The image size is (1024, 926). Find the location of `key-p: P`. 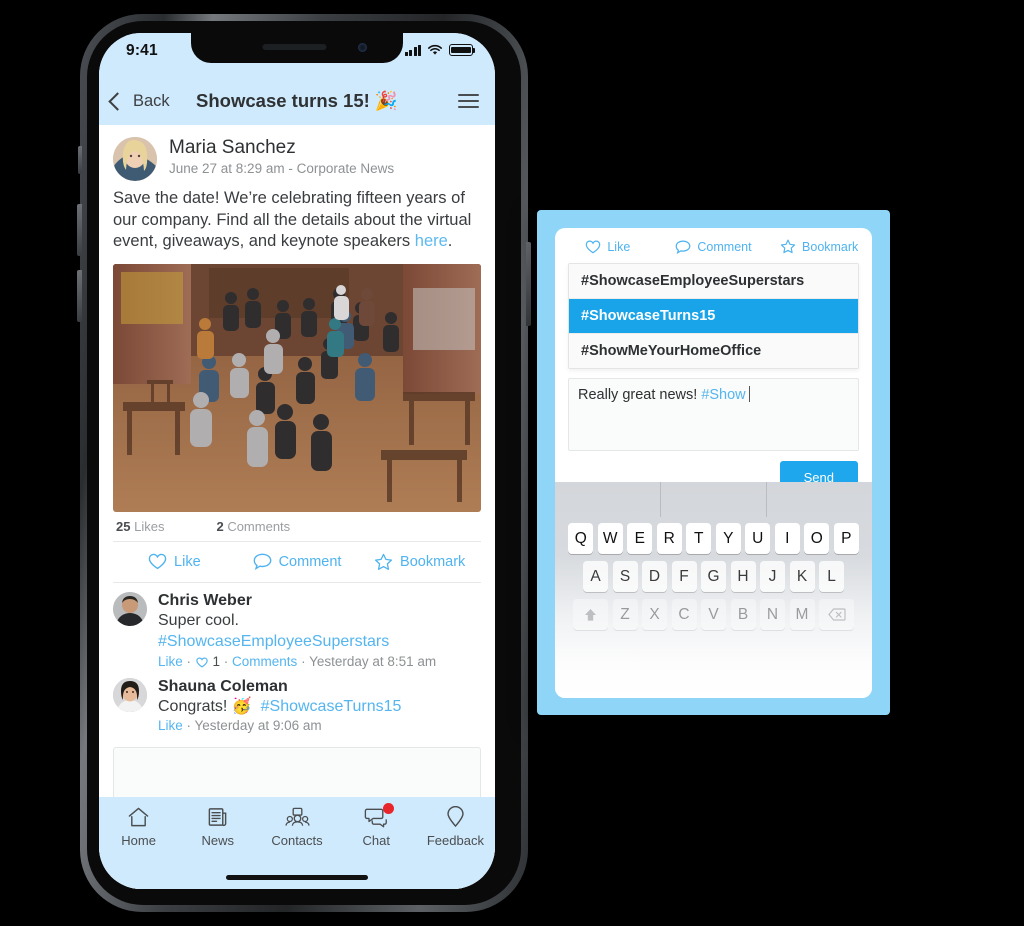

key-p: P is located at coordinates (846, 538).